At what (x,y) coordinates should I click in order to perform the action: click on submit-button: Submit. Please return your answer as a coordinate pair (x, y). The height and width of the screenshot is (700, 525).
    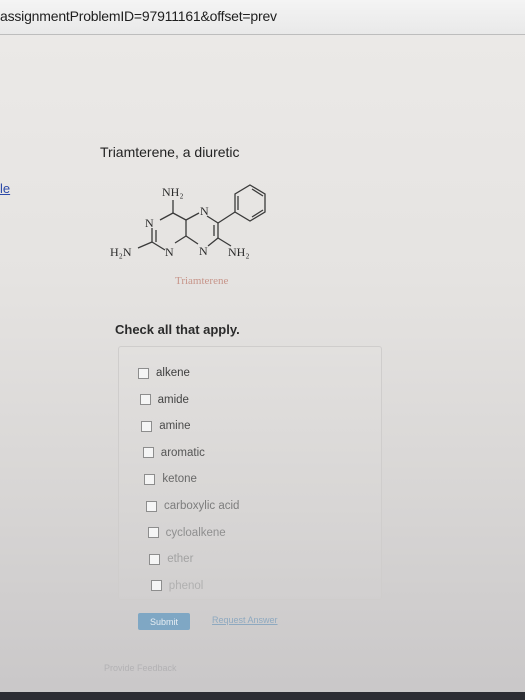
    Looking at the image, I should click on (164, 621).